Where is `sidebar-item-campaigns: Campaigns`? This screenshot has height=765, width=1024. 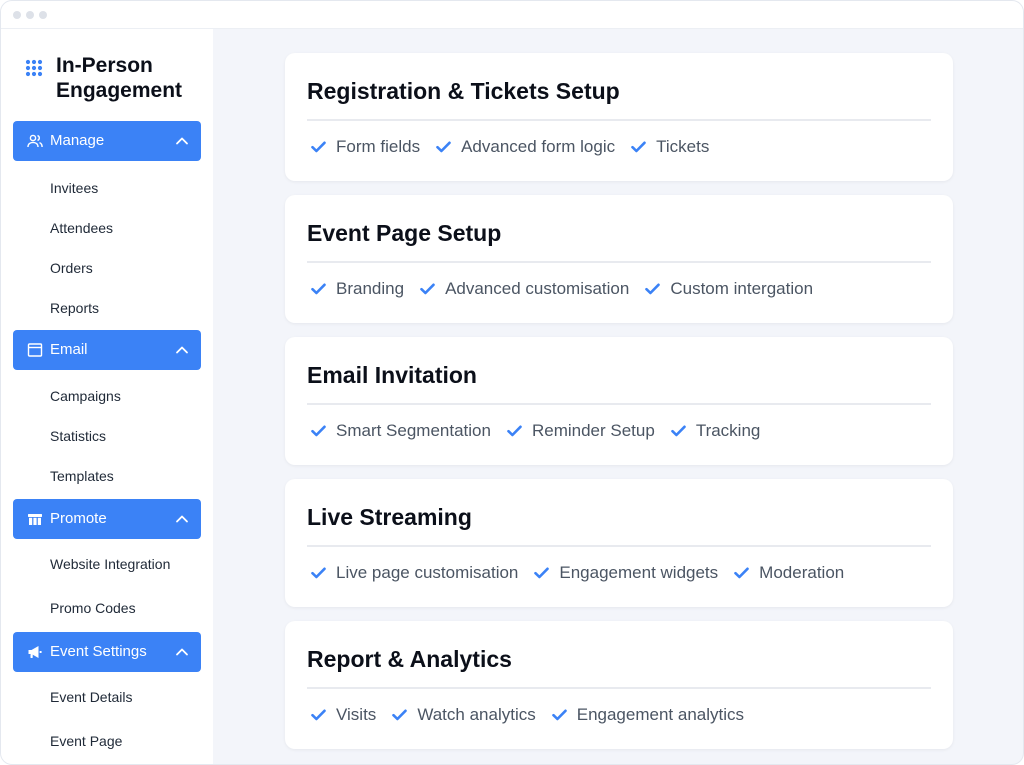 sidebar-item-campaigns: Campaigns is located at coordinates (85, 396).